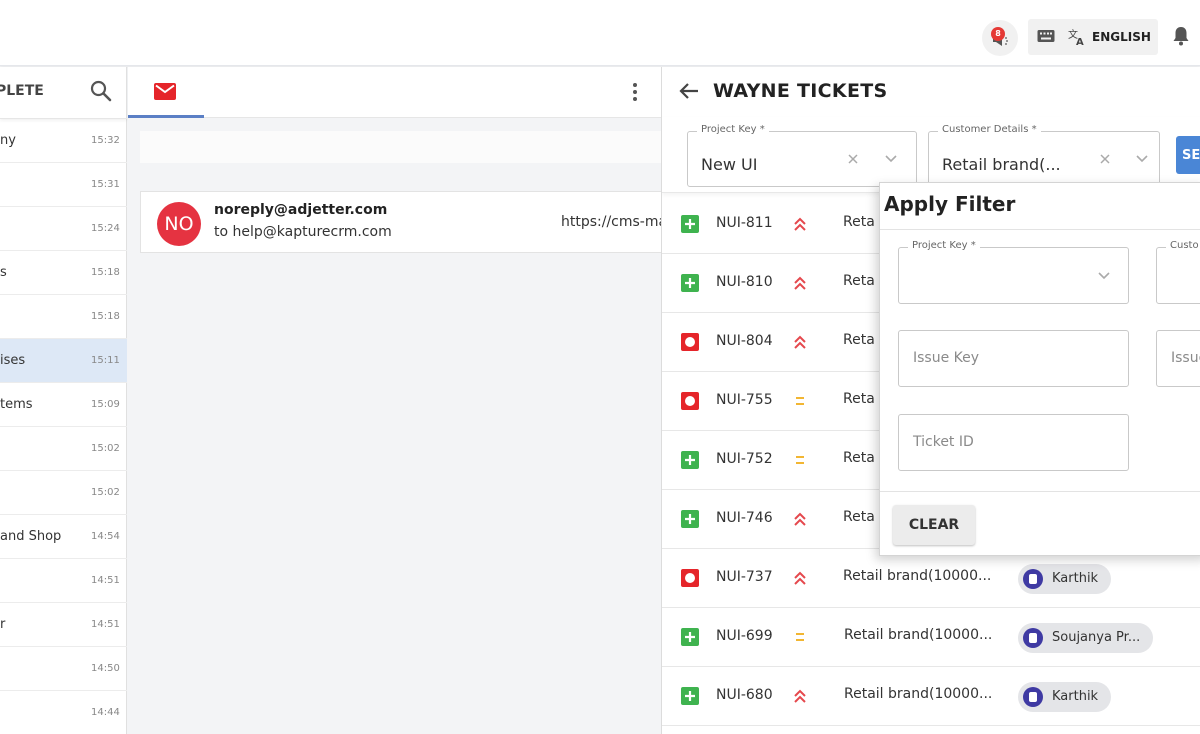  What do you see at coordinates (63, 273) in the screenshot?
I see `conversation-item: s 15:18` at bounding box center [63, 273].